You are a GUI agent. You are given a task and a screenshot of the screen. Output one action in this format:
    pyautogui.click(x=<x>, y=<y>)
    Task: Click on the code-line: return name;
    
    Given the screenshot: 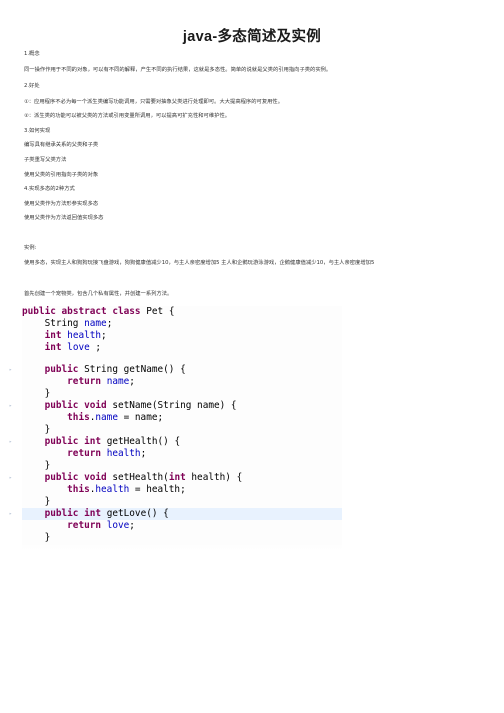 What is the action you would take?
    pyautogui.click(x=101, y=381)
    